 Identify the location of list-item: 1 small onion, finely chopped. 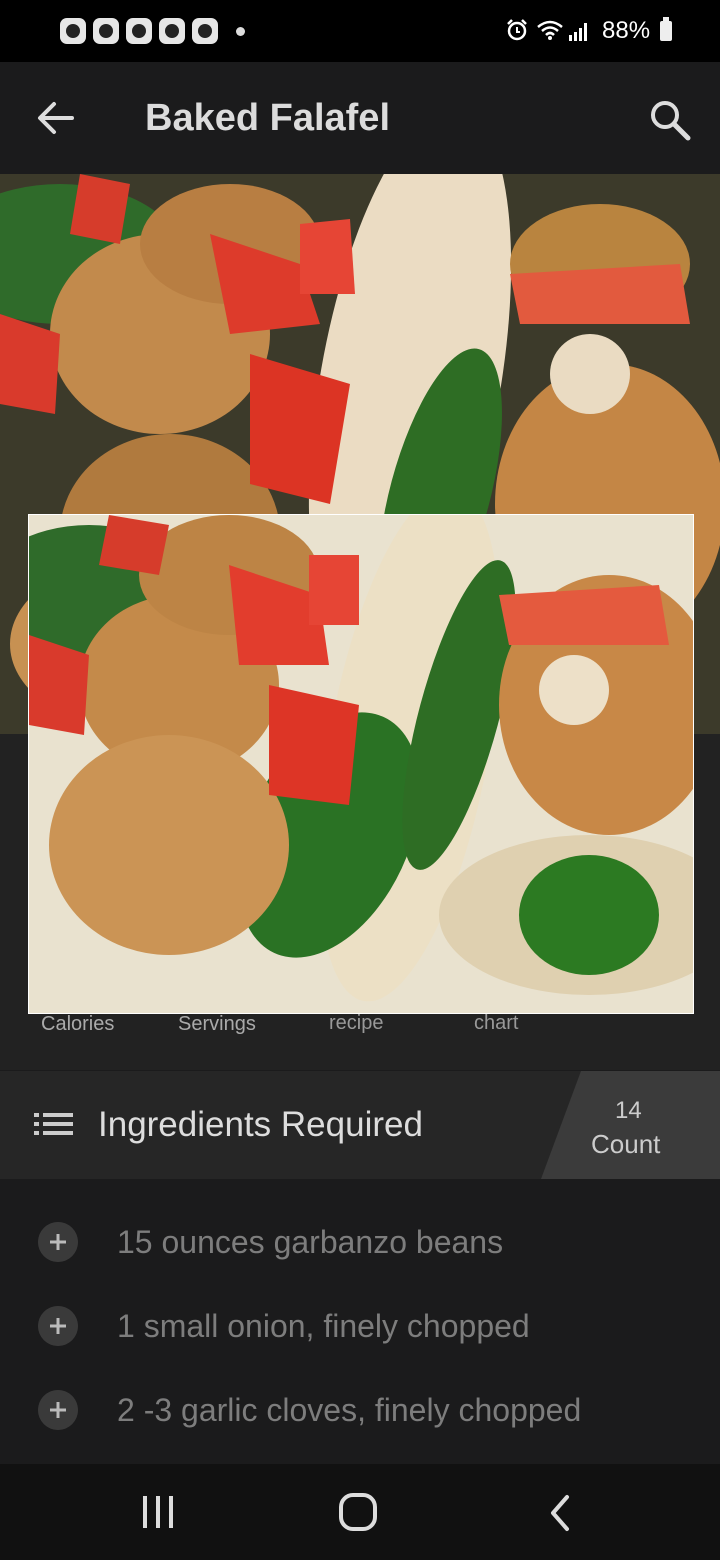
(360, 1326).